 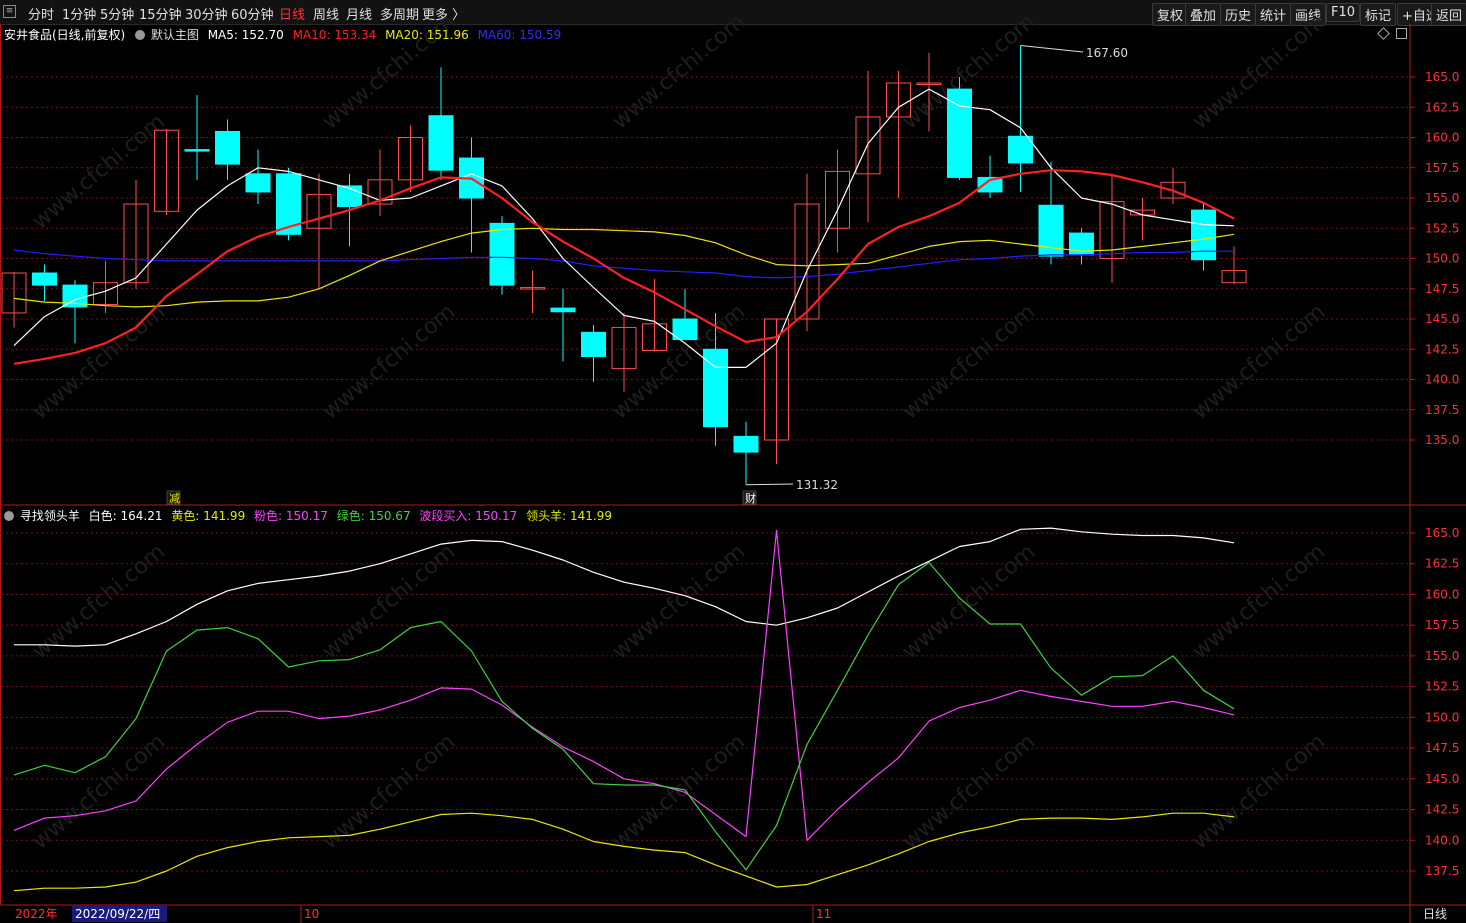 What do you see at coordinates (1442, 168) in the screenshot?
I see `main-tick-label: 157.5` at bounding box center [1442, 168].